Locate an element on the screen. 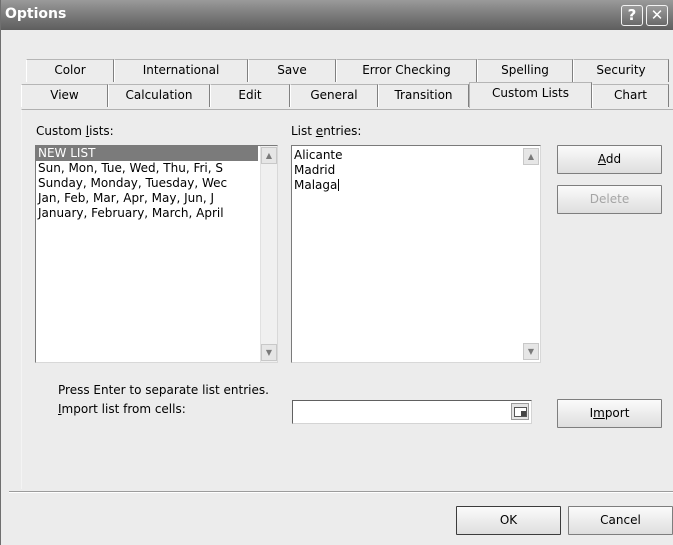  list-item: Jan, Feb, Mar, Apr, May, Jun, J is located at coordinates (147, 198).